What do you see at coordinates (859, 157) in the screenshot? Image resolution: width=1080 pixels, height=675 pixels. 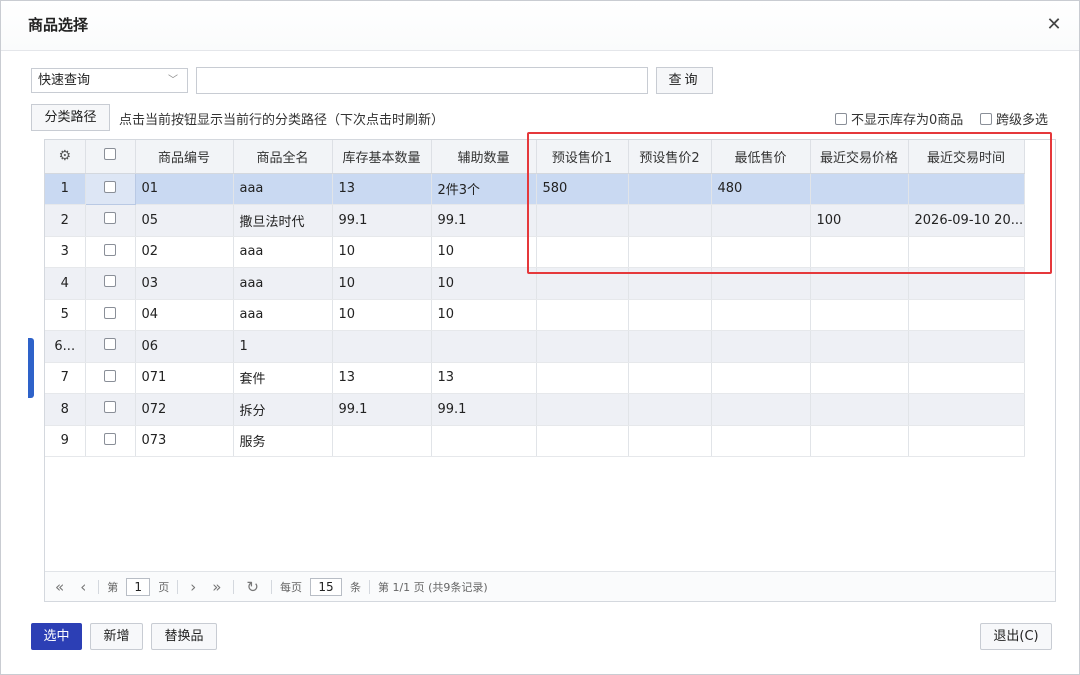 I see `col-header-last-price: 最近交易价格` at bounding box center [859, 157].